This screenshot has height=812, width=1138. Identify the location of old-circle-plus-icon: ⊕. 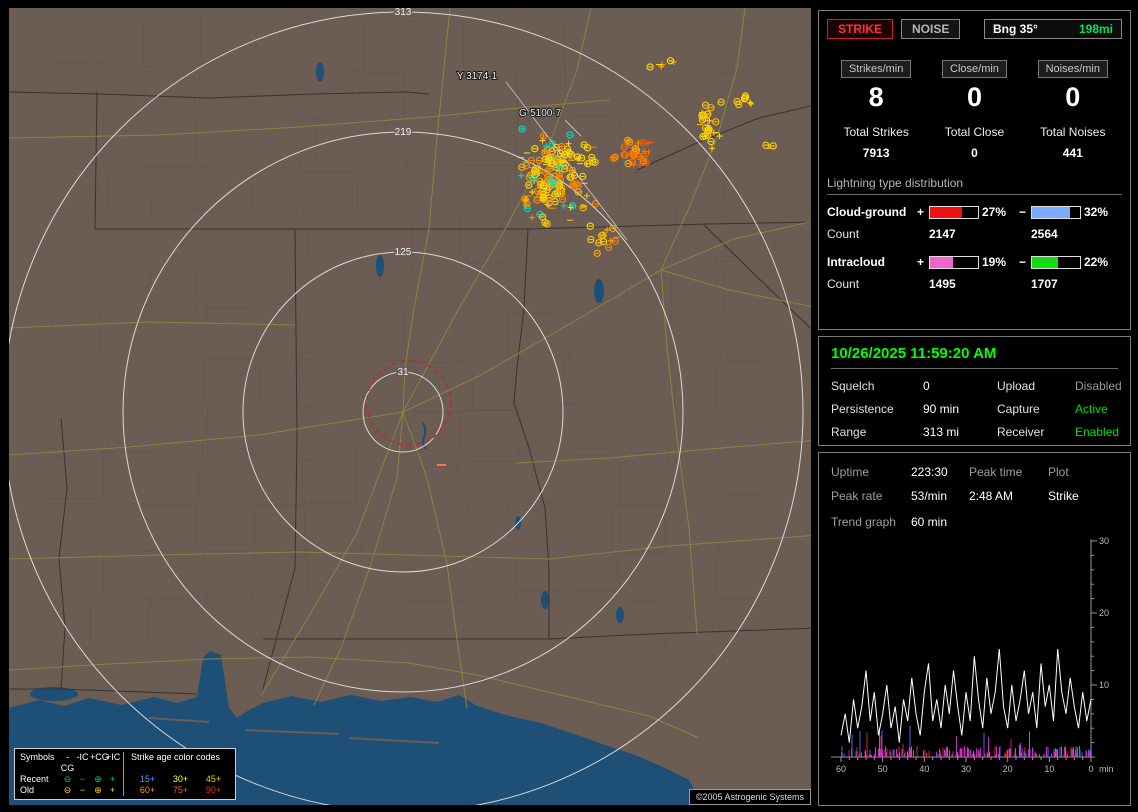
(98, 790).